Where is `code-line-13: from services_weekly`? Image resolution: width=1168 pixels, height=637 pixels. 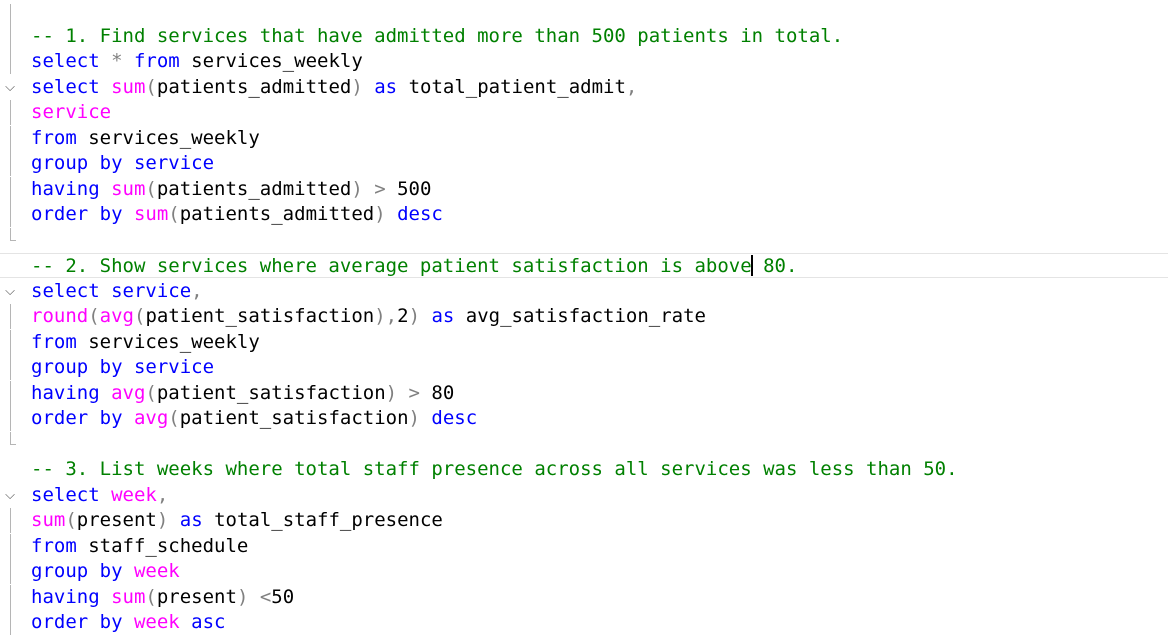
code-line-13: from services_weekly is located at coordinates (584, 342).